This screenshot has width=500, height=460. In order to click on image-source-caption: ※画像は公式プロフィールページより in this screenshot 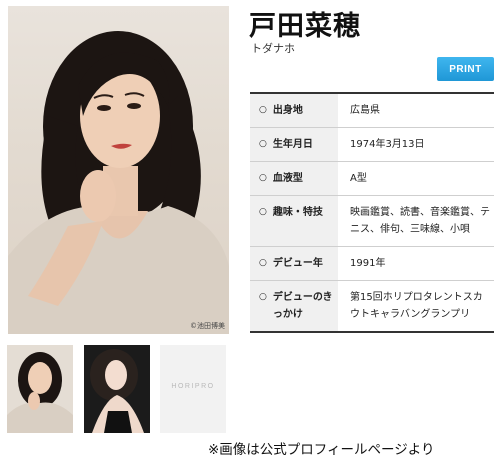, I will do `click(321, 450)`.